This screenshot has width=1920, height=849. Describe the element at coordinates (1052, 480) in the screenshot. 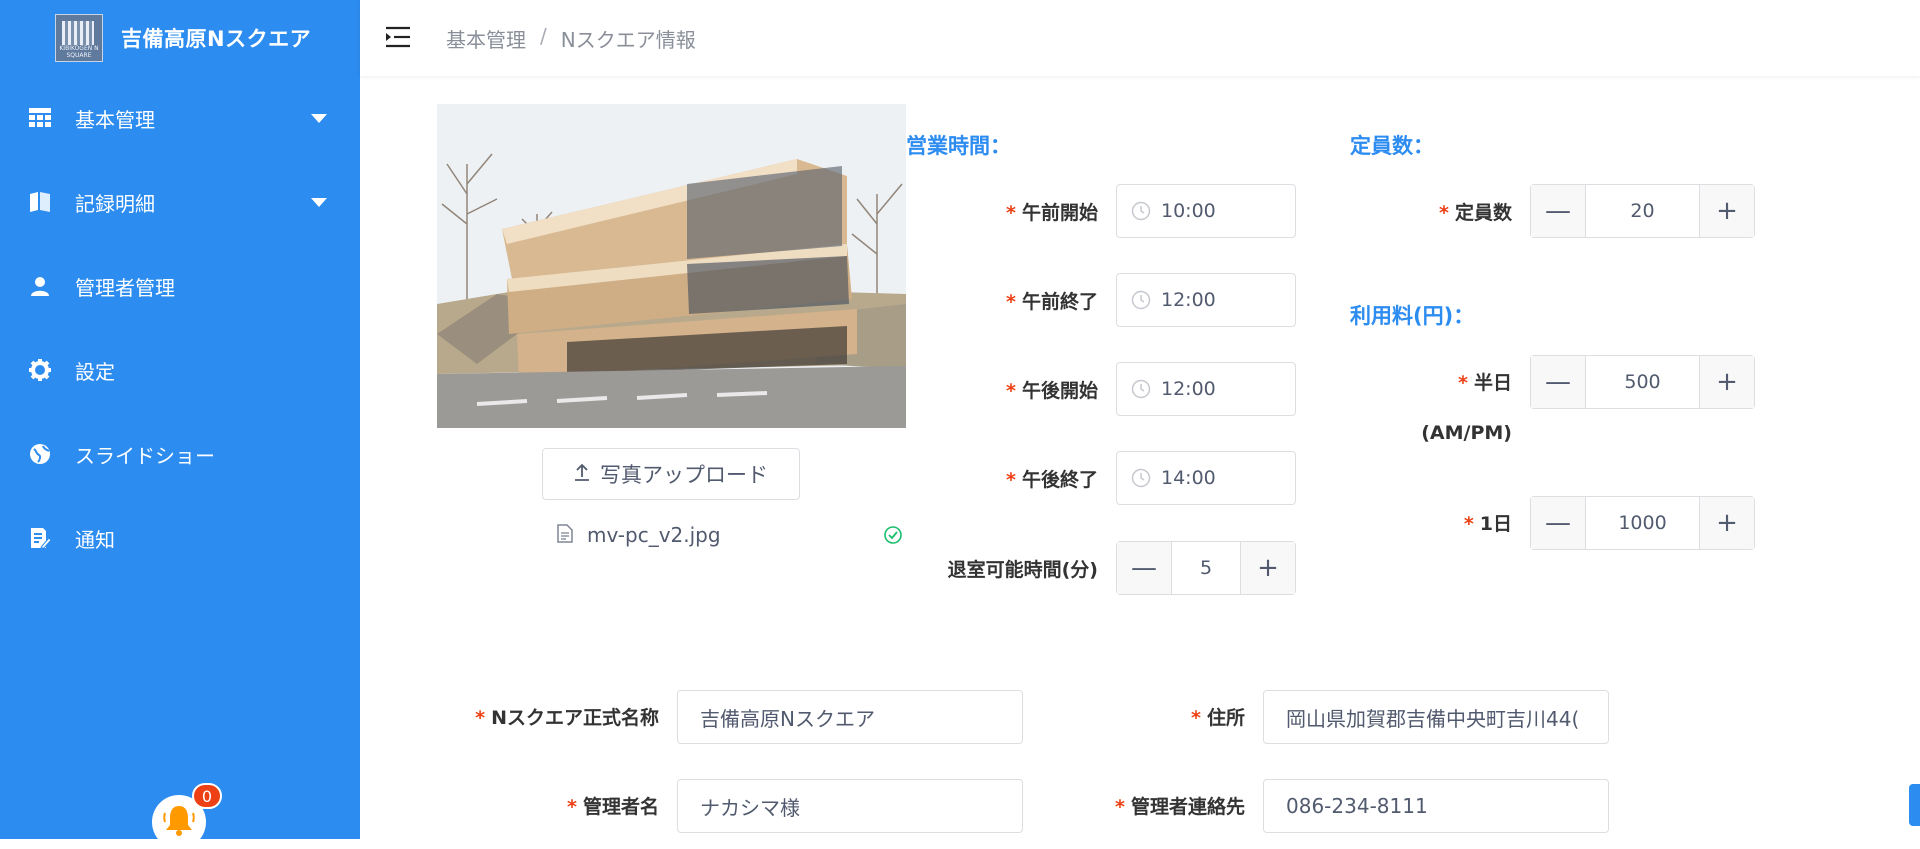

I see `pm-end-label: * 午後終了` at that location.